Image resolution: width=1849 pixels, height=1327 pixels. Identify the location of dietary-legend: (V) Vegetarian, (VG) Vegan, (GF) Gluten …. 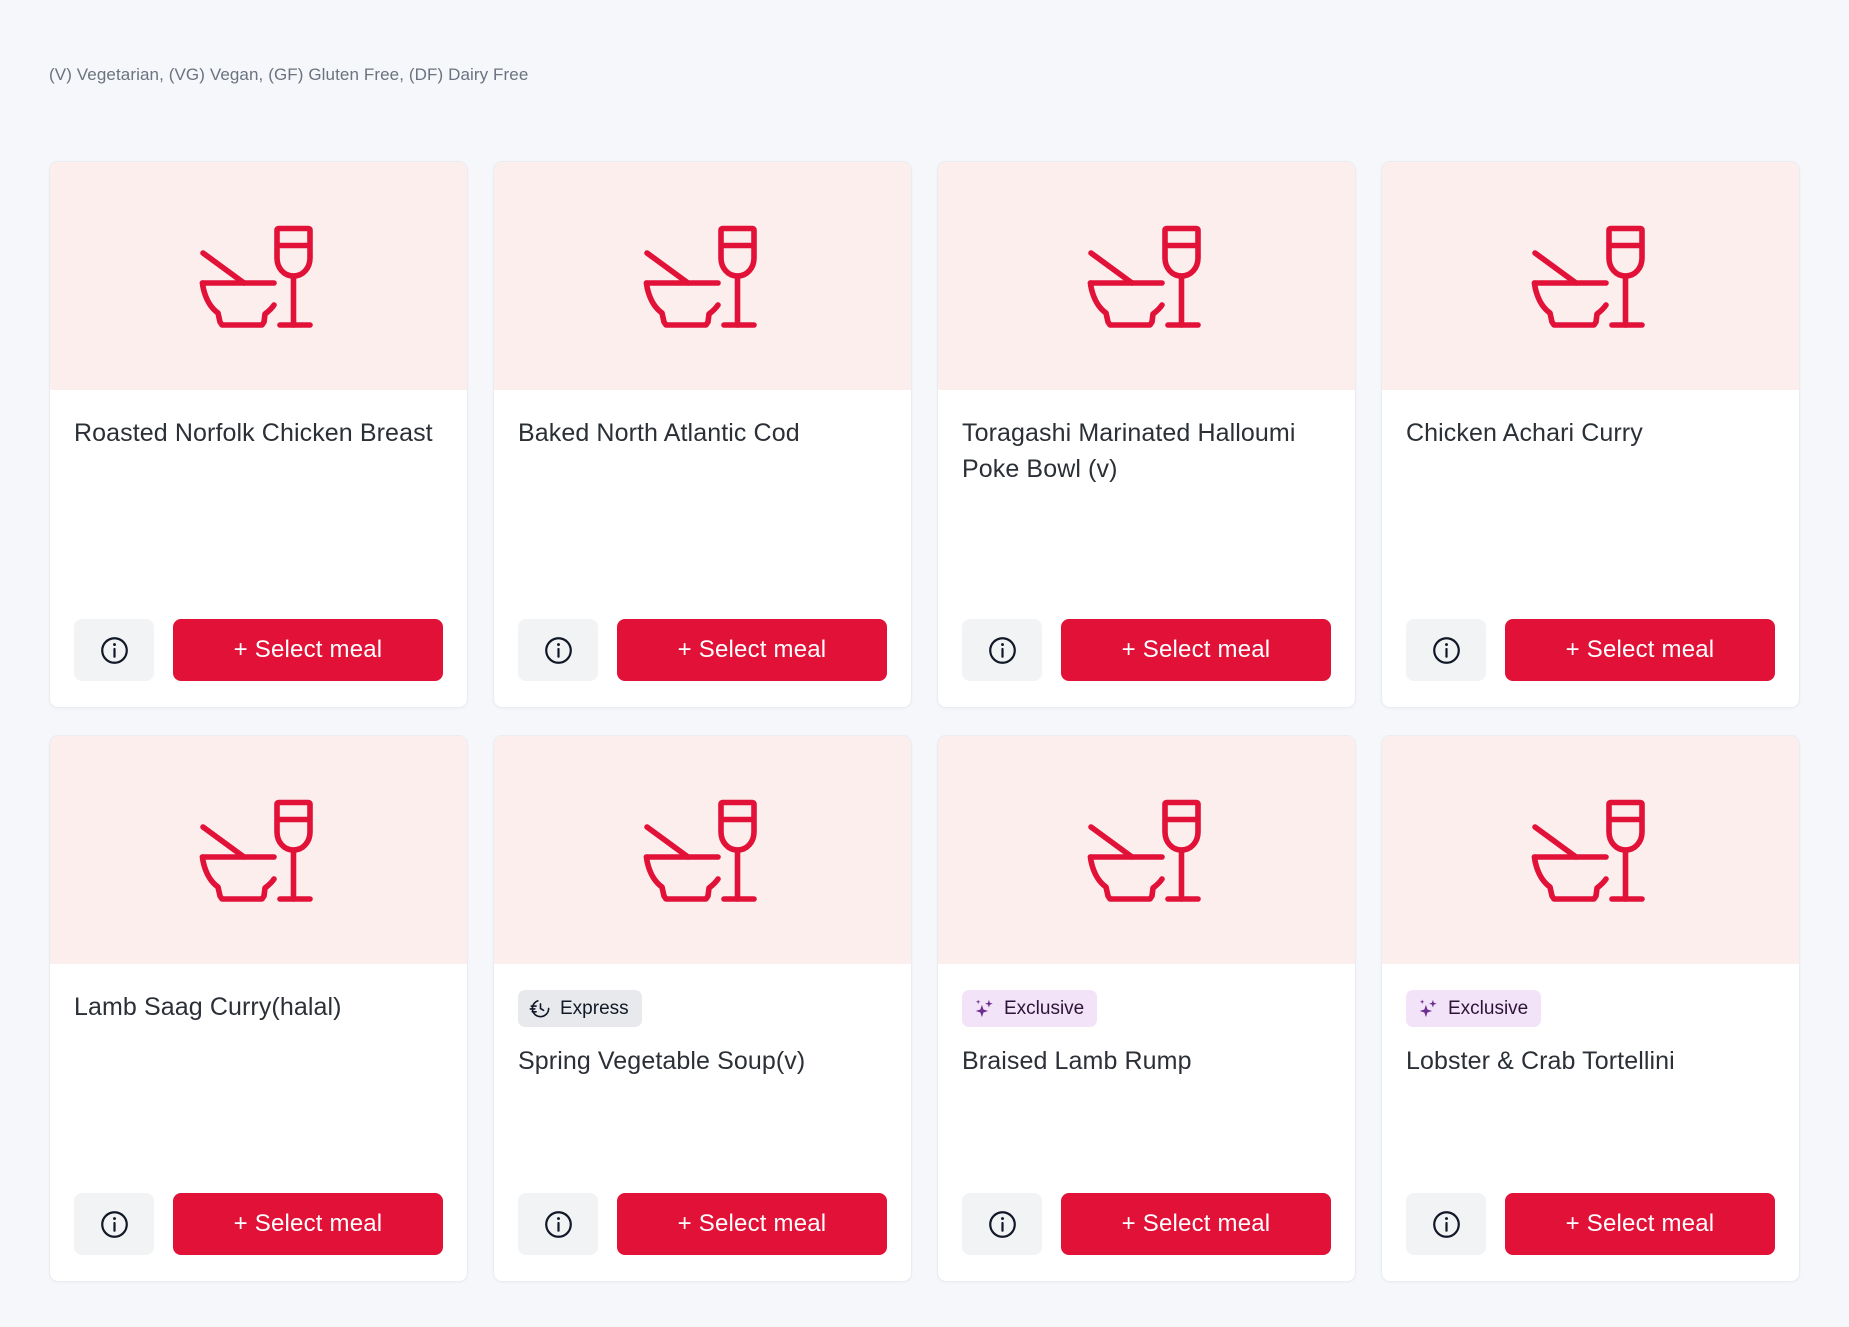
(289, 74).